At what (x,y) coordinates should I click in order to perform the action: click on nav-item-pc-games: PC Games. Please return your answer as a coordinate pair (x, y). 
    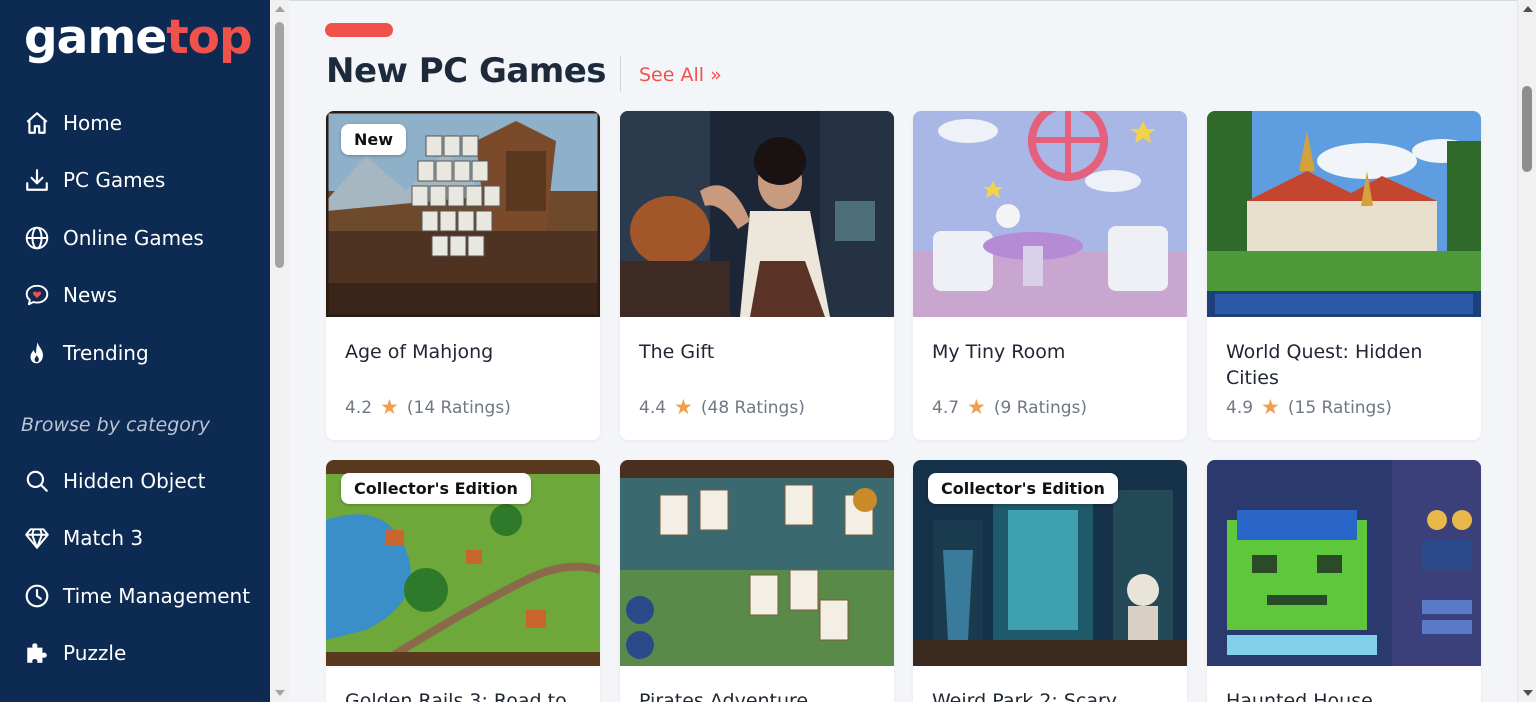
    Looking at the image, I should click on (142, 180).